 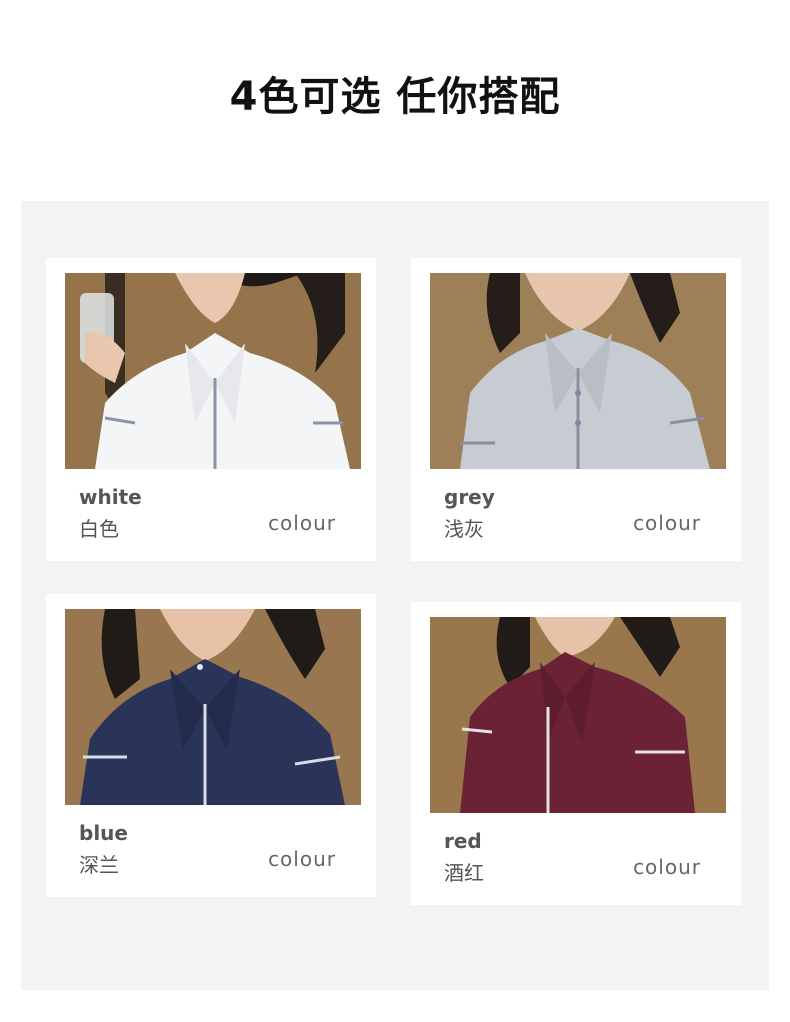 What do you see at coordinates (110, 497) in the screenshot?
I see `color-name-english: white` at bounding box center [110, 497].